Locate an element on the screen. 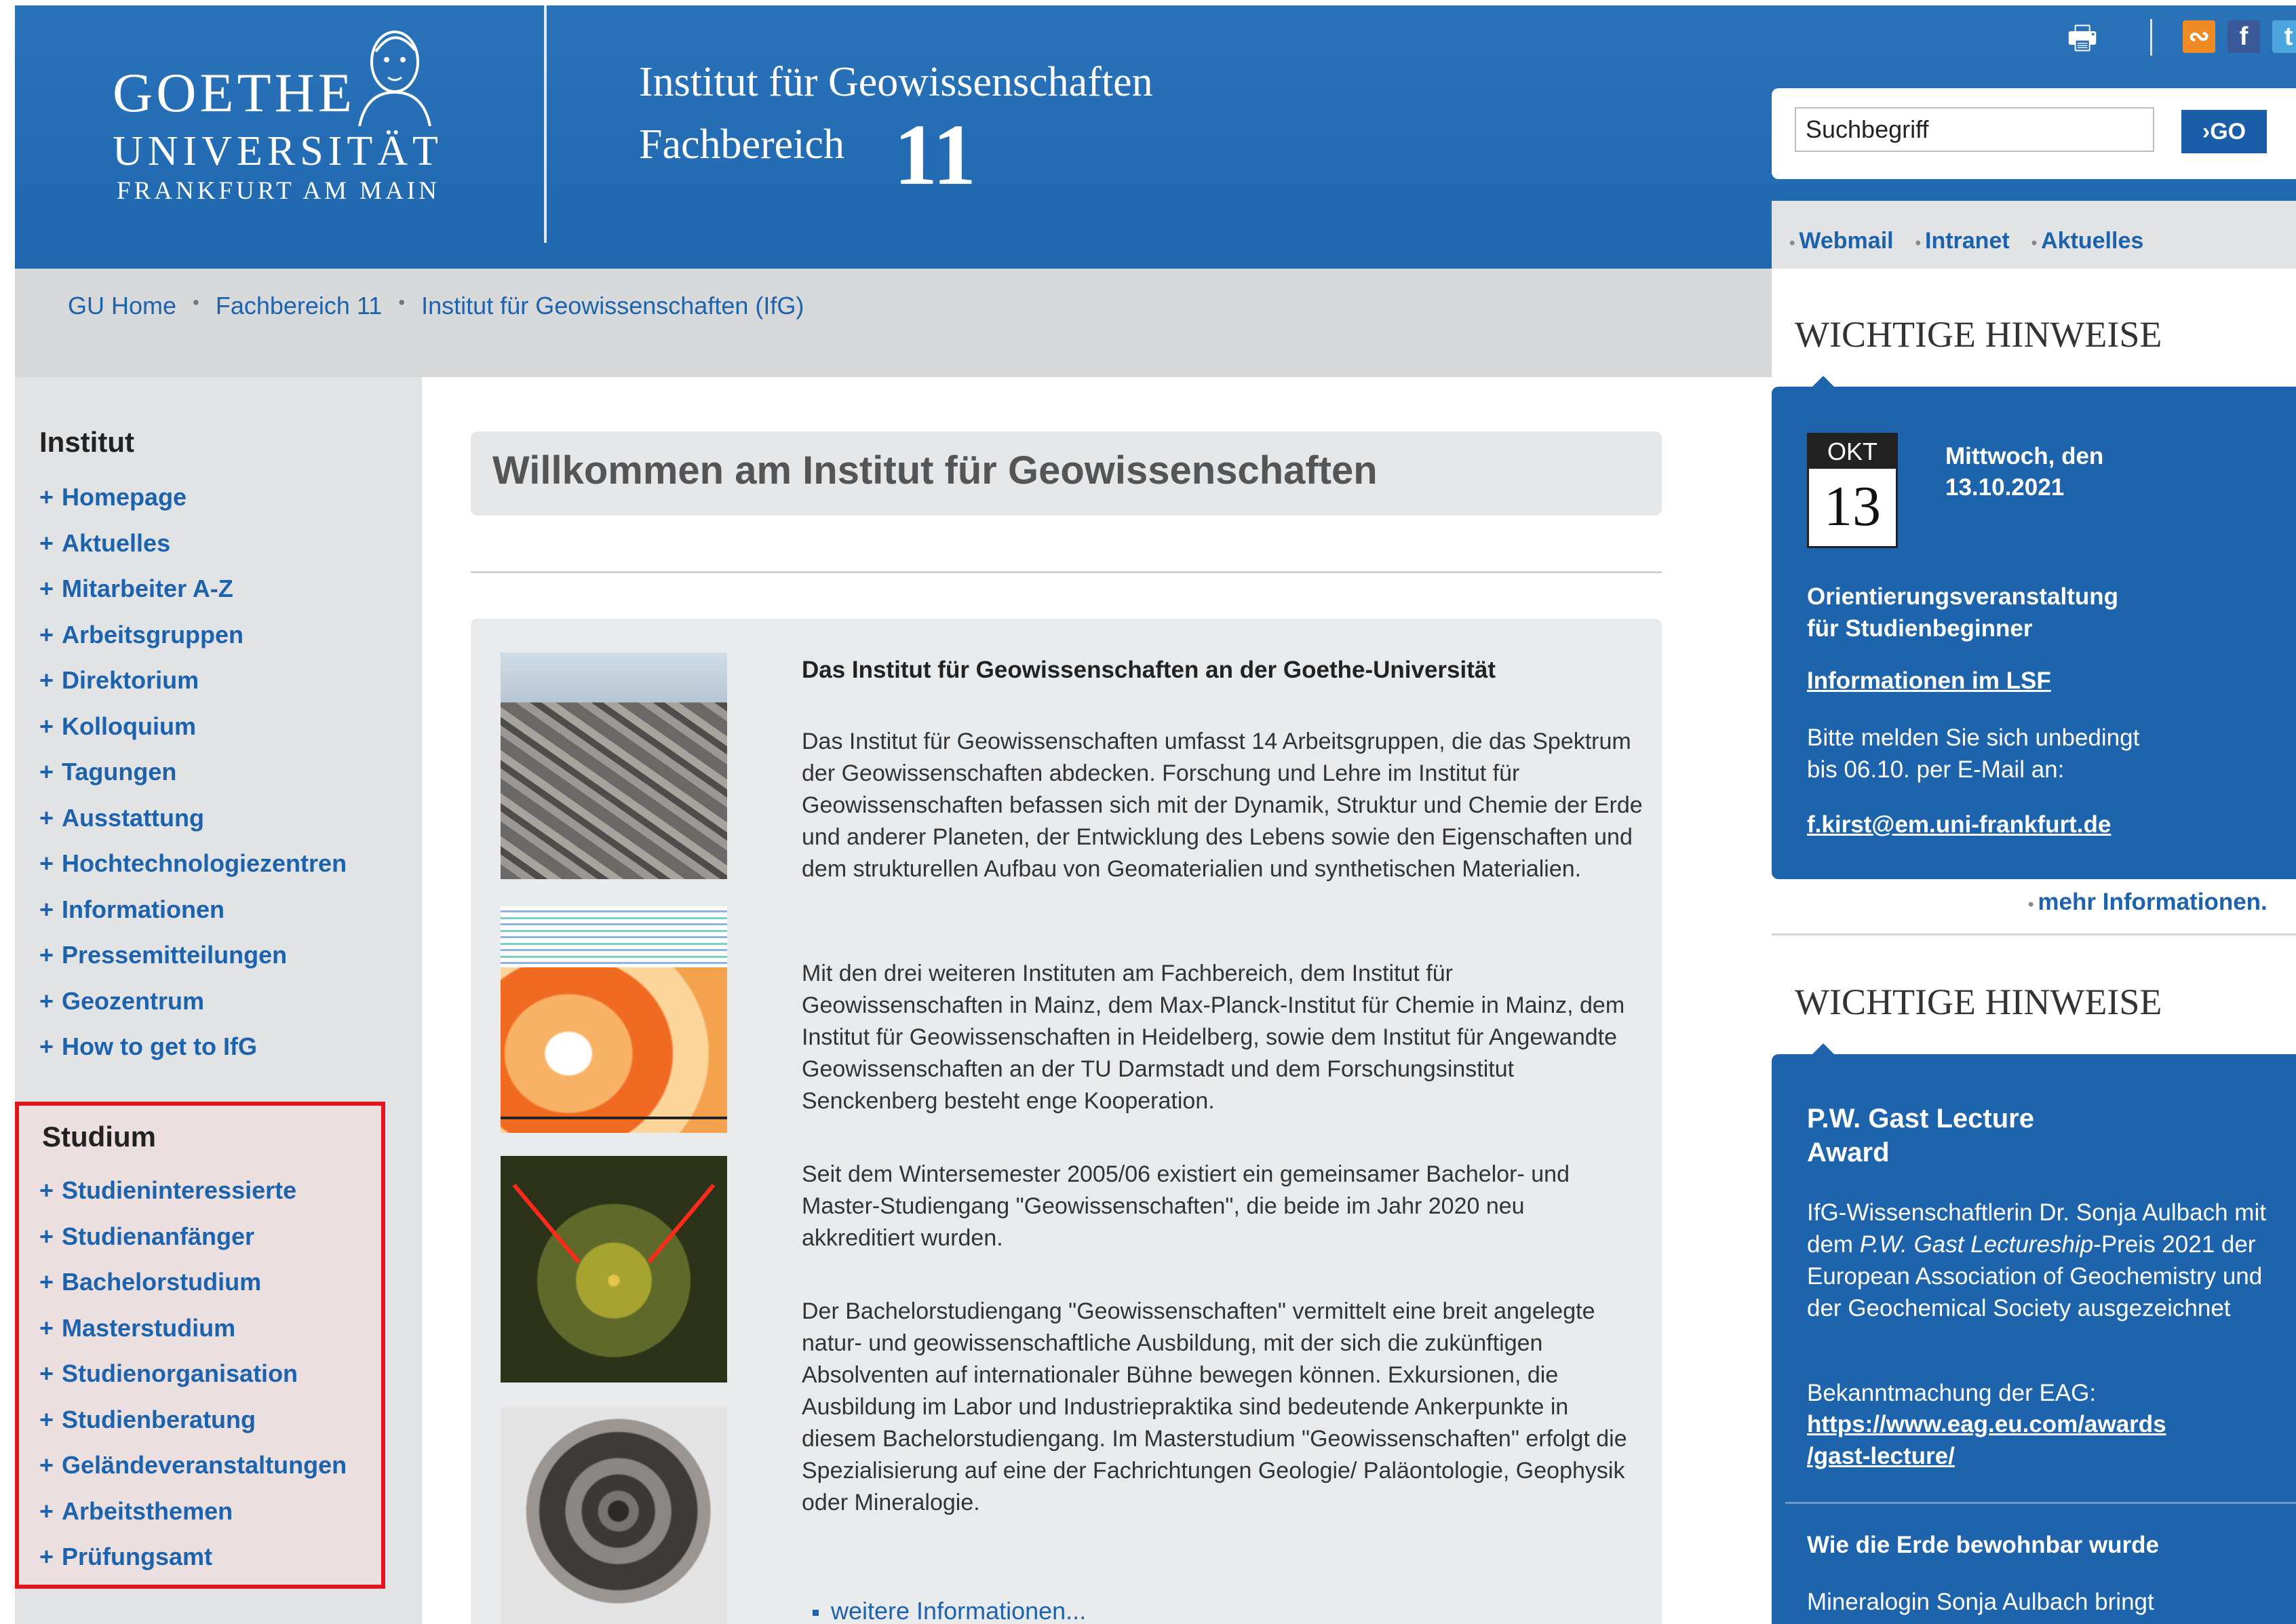  story-teaser: Mineralogin Sonja Aulbach bringt is located at coordinates (1980, 1602).